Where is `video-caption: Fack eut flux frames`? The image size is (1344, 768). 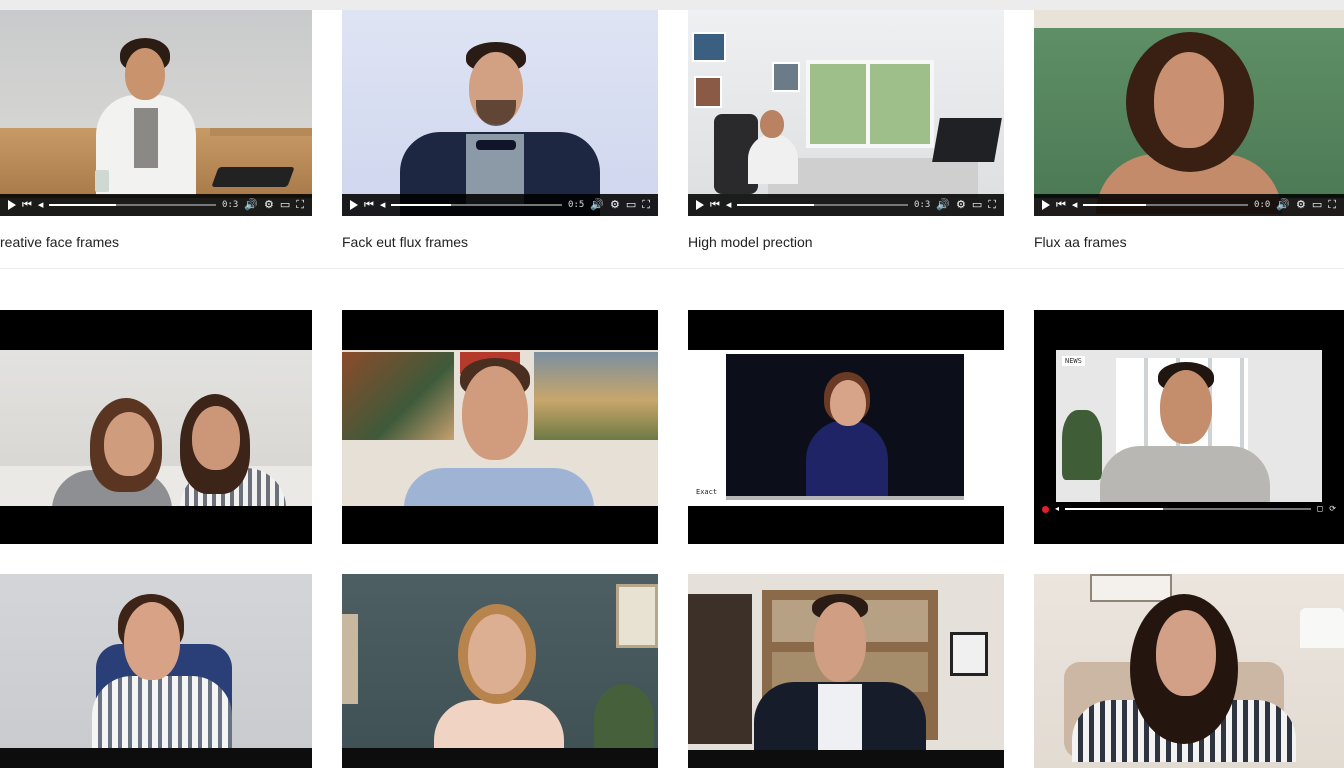 video-caption: Fack eut flux frames is located at coordinates (405, 242).